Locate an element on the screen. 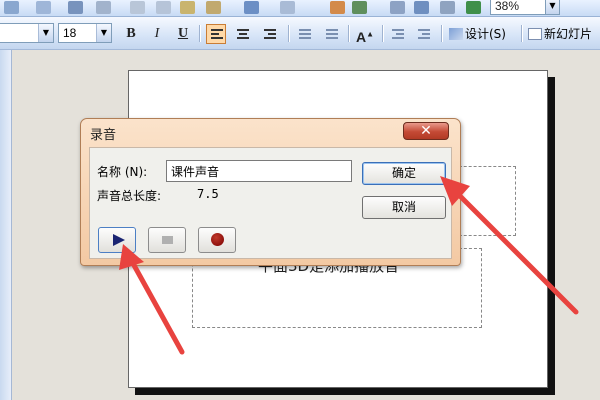 The height and width of the screenshot is (400, 600). close-button: ✕ is located at coordinates (426, 131).